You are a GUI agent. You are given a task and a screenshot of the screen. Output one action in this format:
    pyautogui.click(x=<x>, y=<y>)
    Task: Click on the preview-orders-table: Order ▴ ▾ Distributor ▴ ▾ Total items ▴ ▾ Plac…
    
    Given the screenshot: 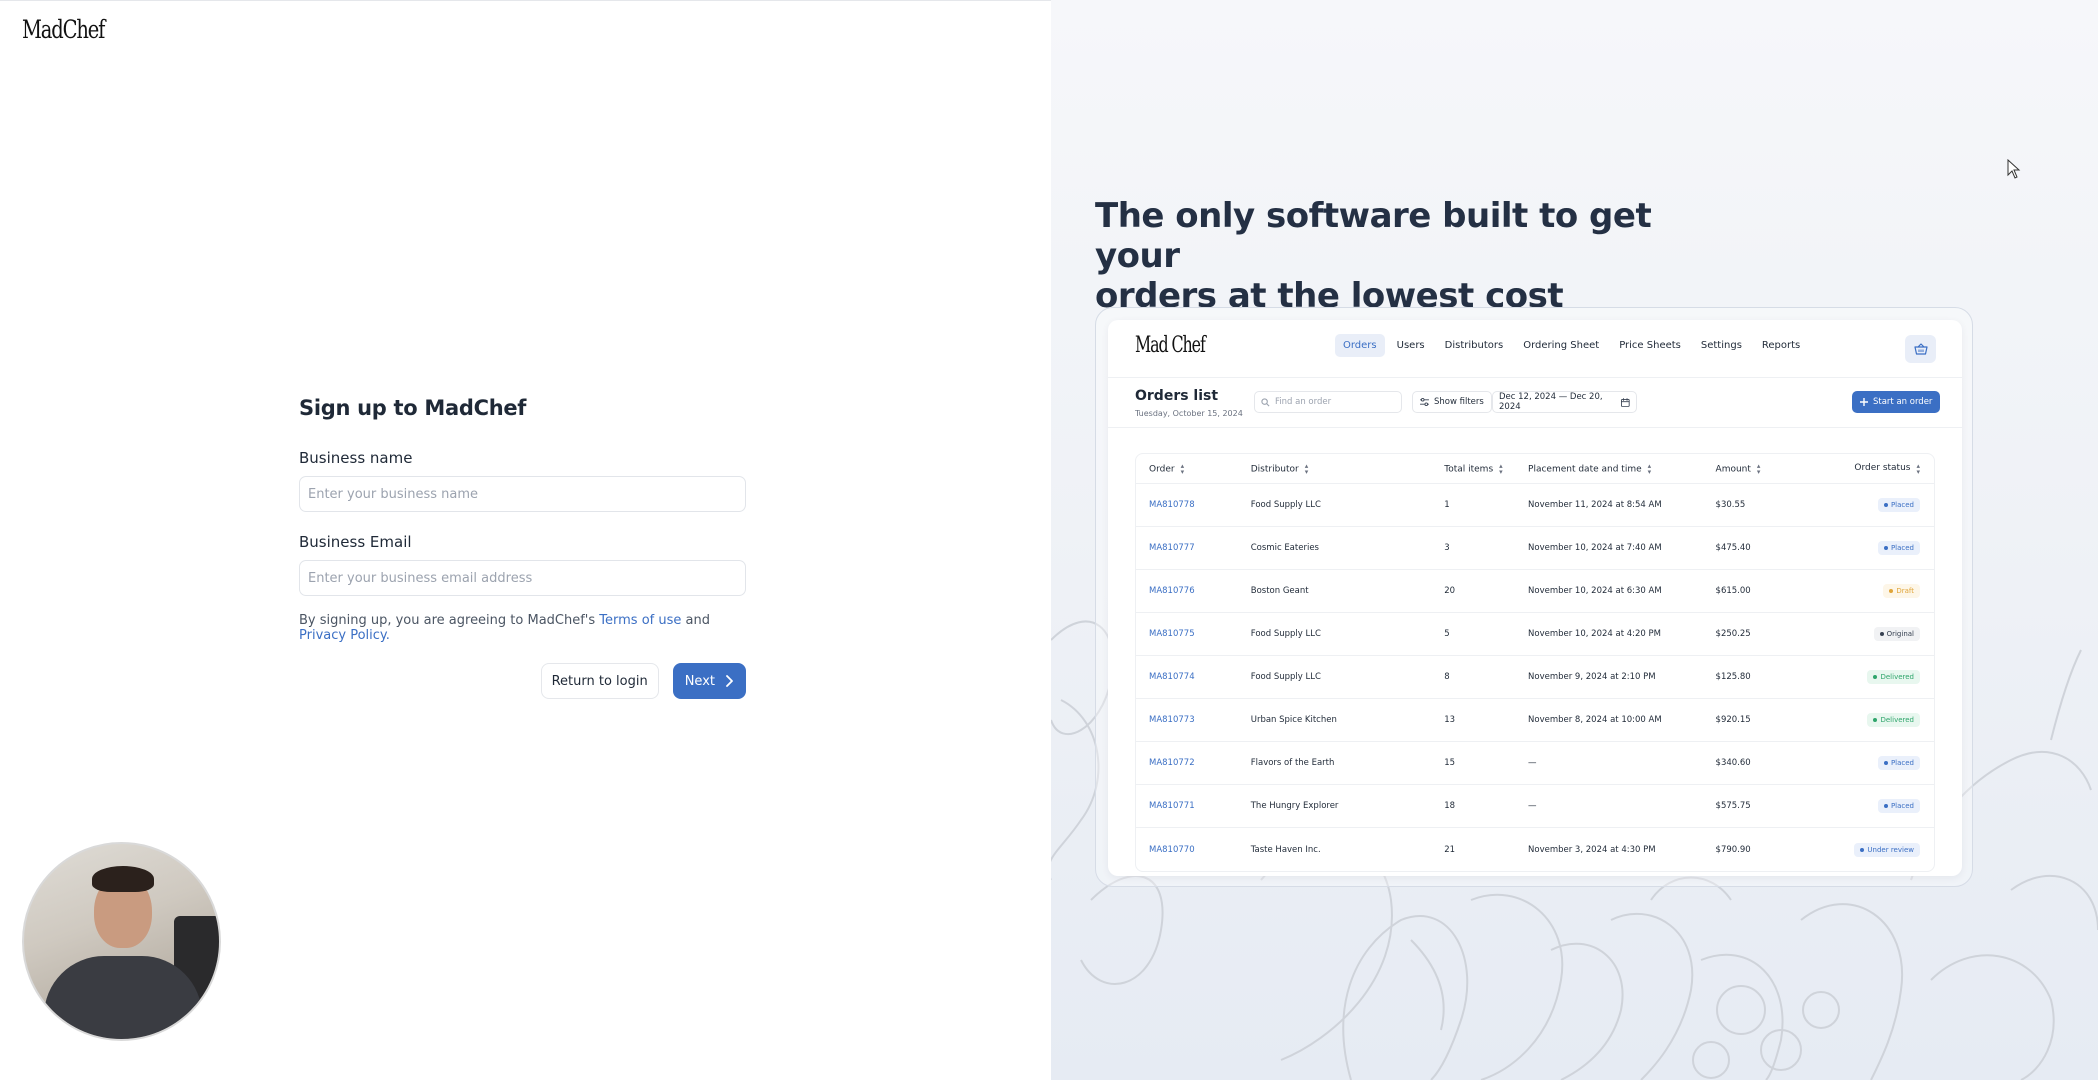 What is the action you would take?
    pyautogui.click(x=1535, y=662)
    